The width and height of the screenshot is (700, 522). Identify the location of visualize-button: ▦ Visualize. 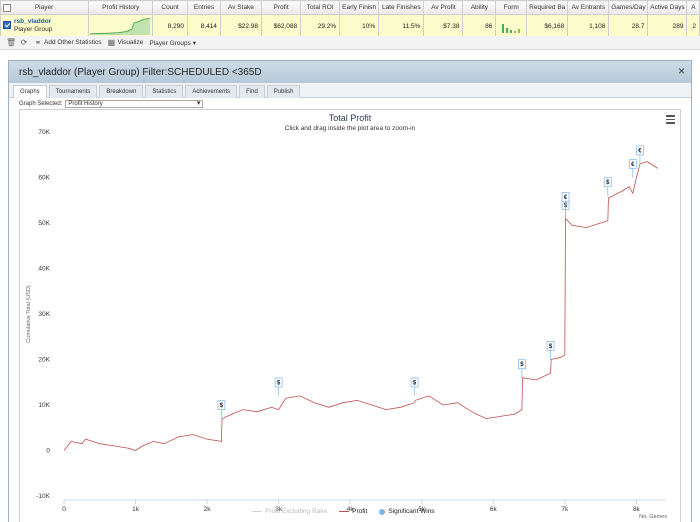
(125, 42).